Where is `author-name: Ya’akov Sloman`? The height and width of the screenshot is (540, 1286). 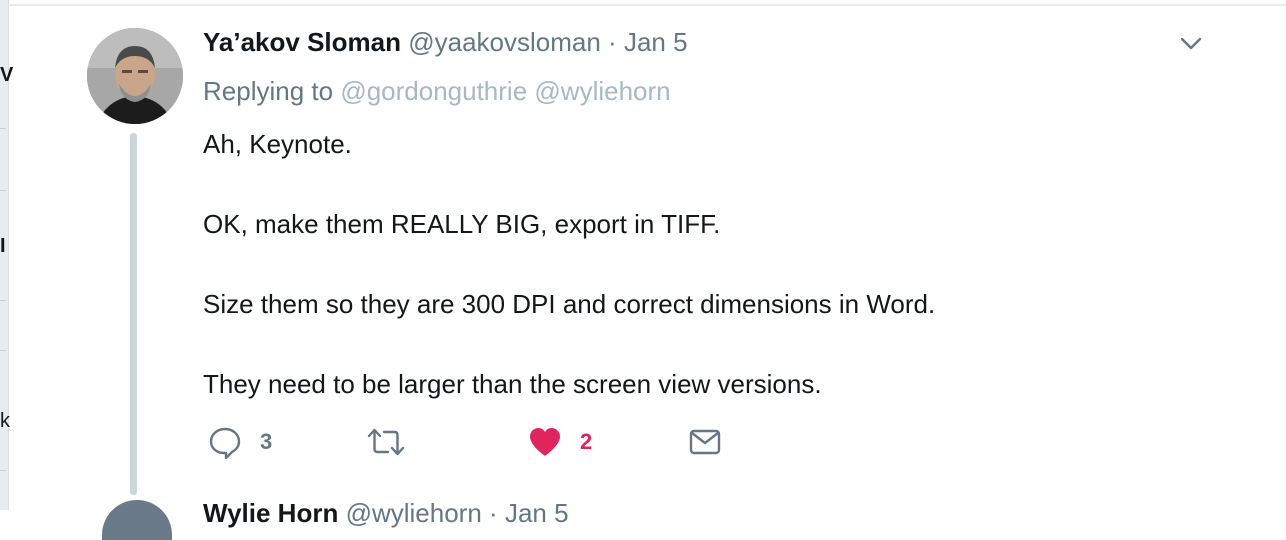 author-name: Ya’akov Sloman is located at coordinates (302, 42).